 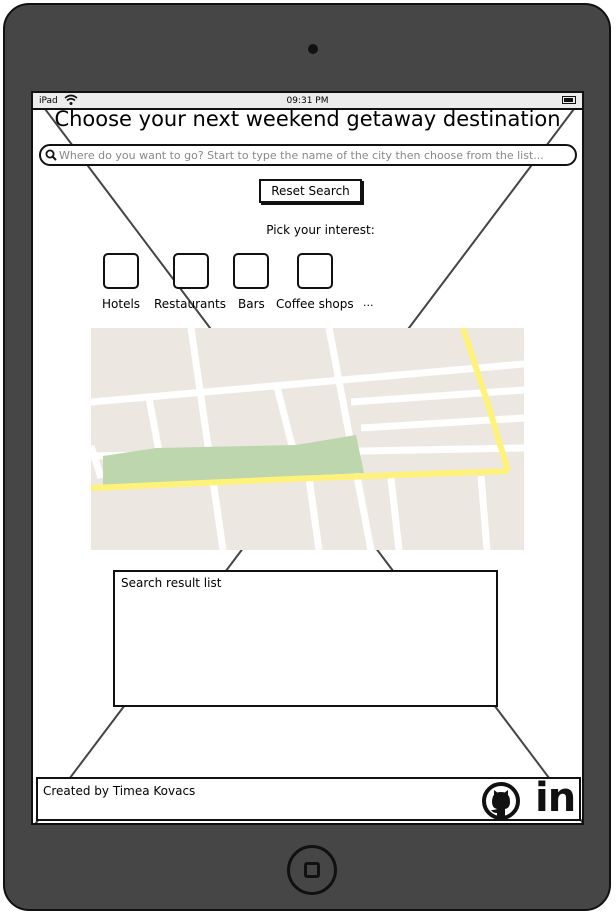 I want to click on status-time: 09:31 PM, so click(x=307, y=101).